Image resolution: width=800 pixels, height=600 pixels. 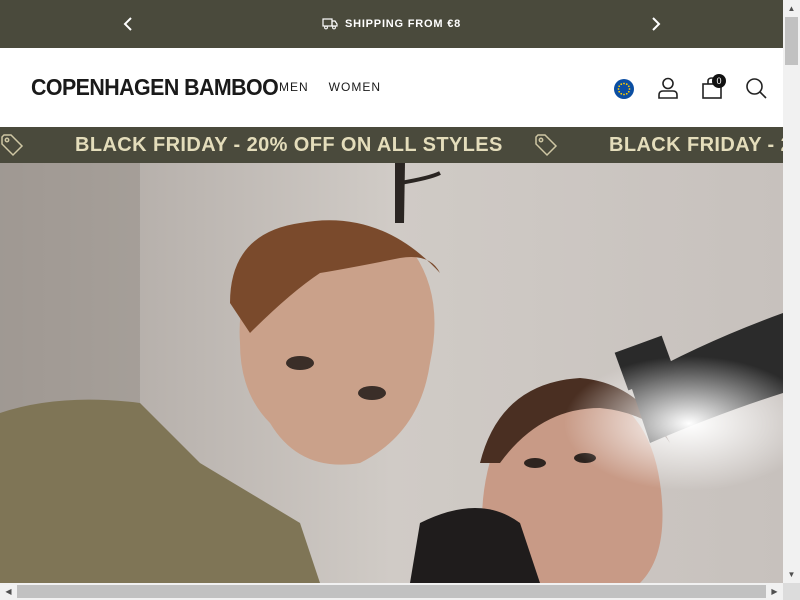 I want to click on main-nav: MEN WOMEN, so click(x=330, y=87).